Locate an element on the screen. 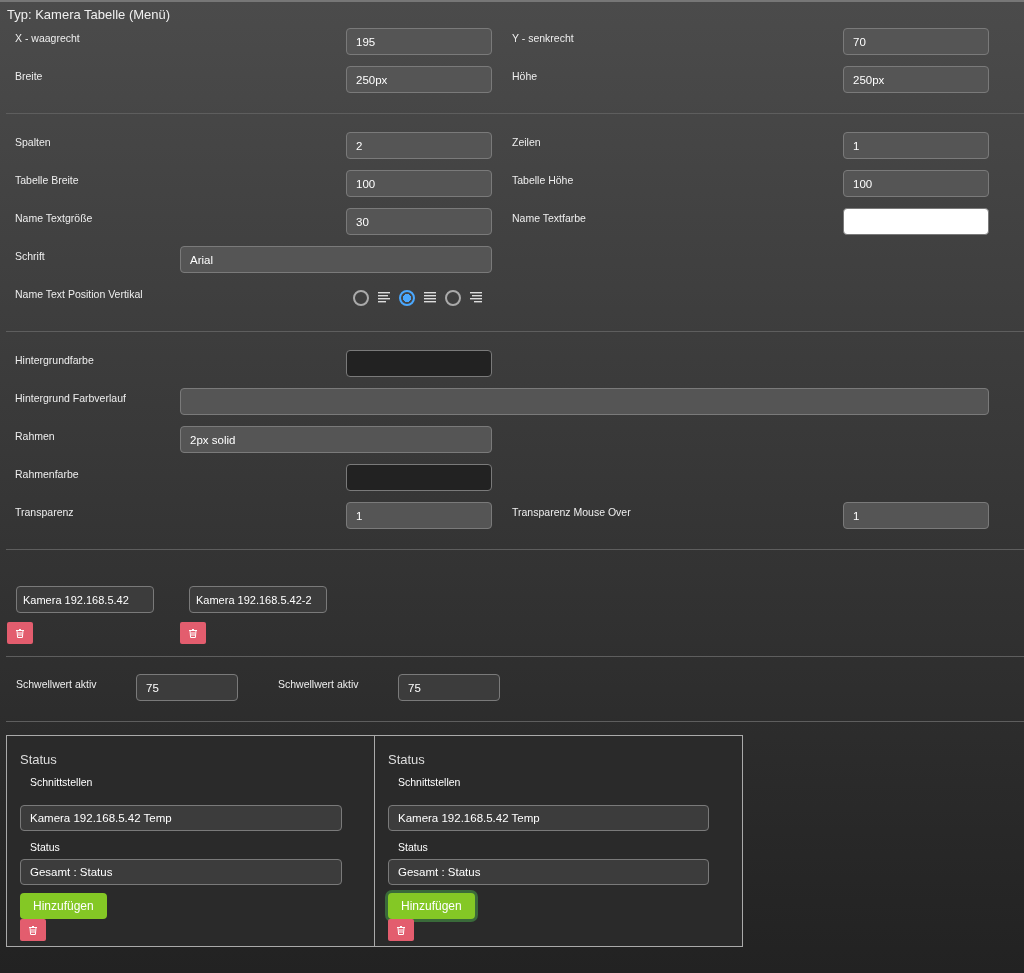 This screenshot has height=973, width=1024. field-label: Transparenz is located at coordinates (45, 511).